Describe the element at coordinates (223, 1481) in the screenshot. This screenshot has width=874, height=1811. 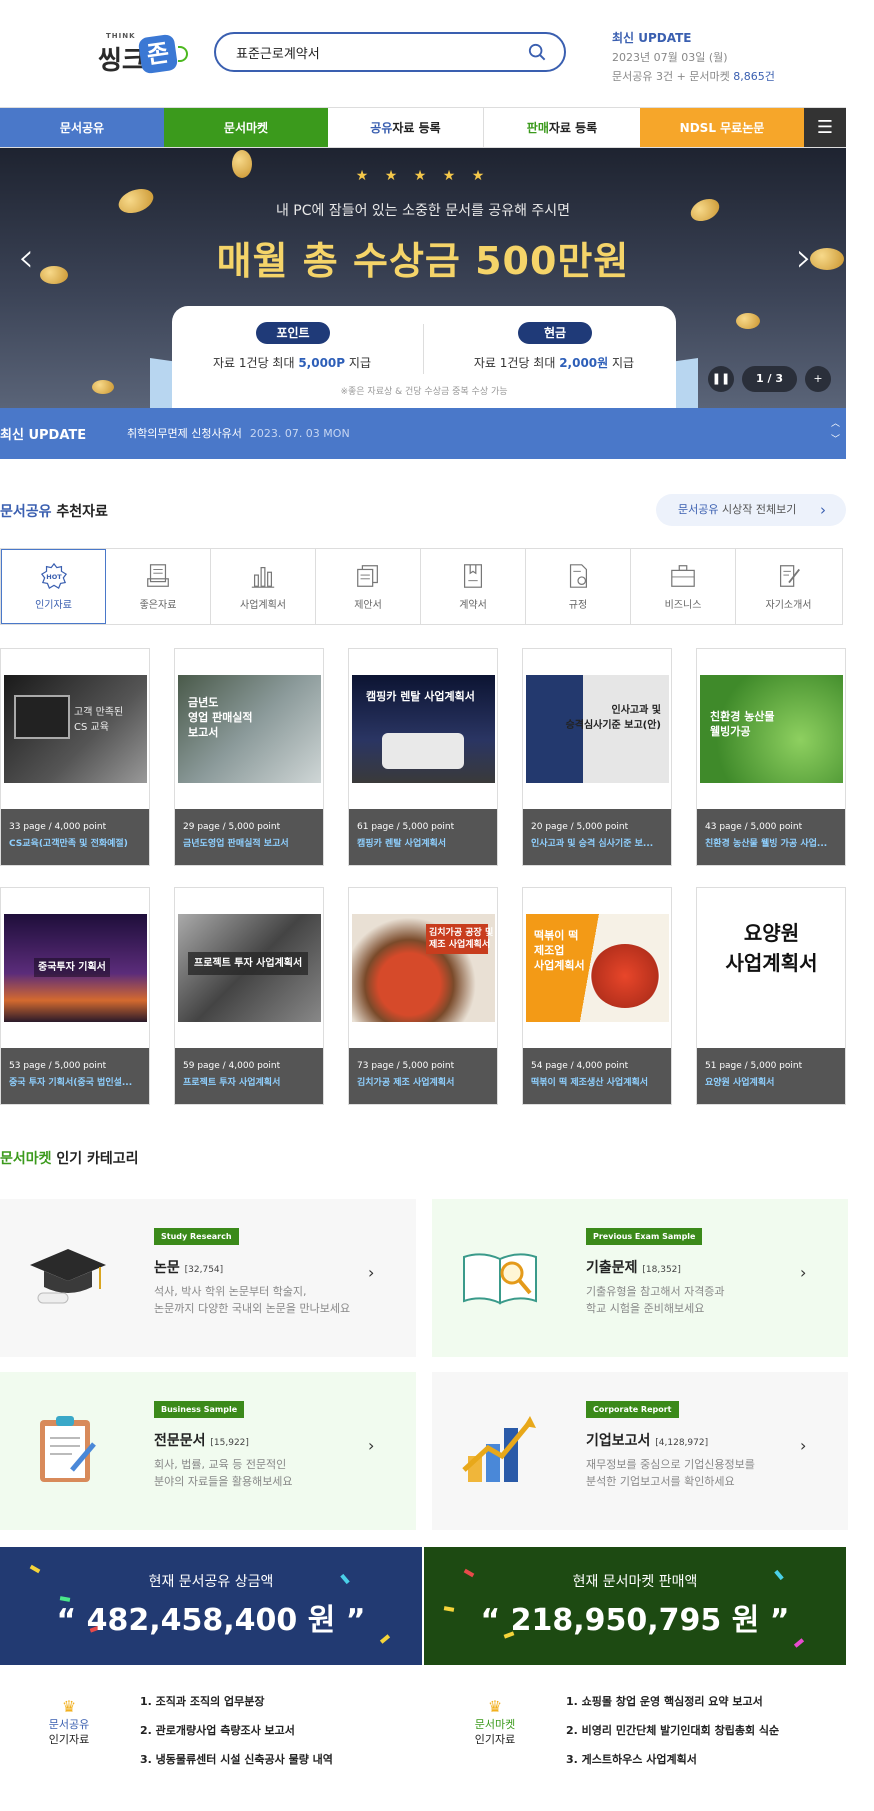
I see `market-desc-line: 분야의 자료들을 활용해보세요` at that location.